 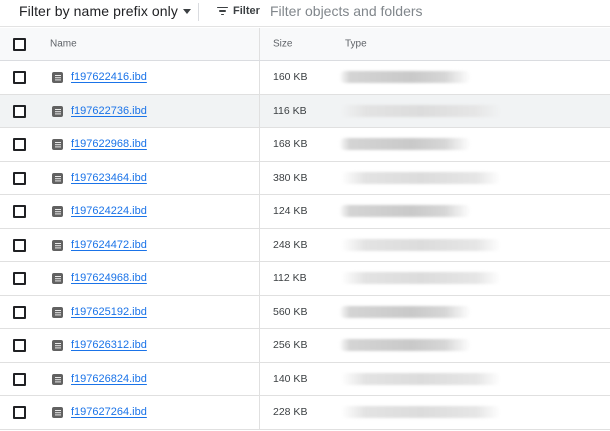 I want to click on table-row: f197623464.ibd 380 KB, so click(x=305, y=178).